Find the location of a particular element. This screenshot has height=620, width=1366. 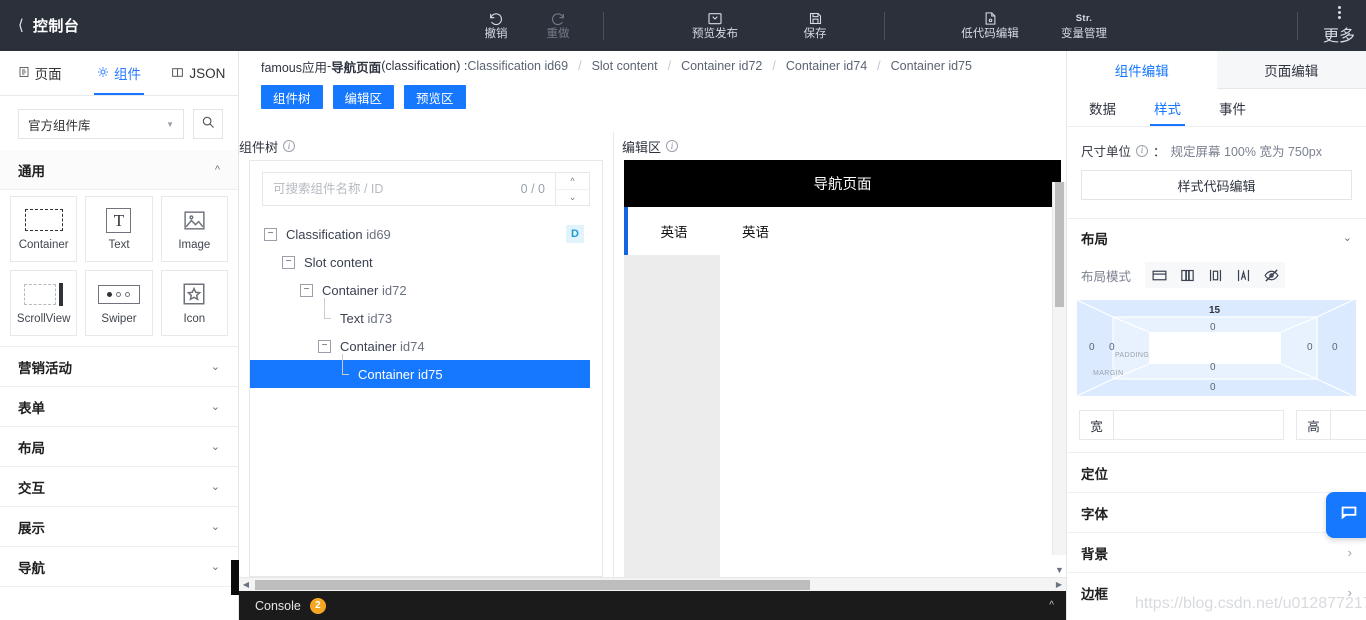

section-background: 背景 › is located at coordinates (1216, 552).